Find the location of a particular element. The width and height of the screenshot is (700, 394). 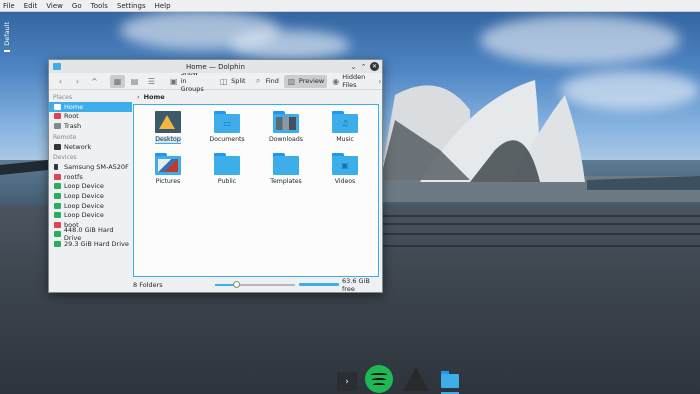

arrow-right-icon: › is located at coordinates (77, 81).